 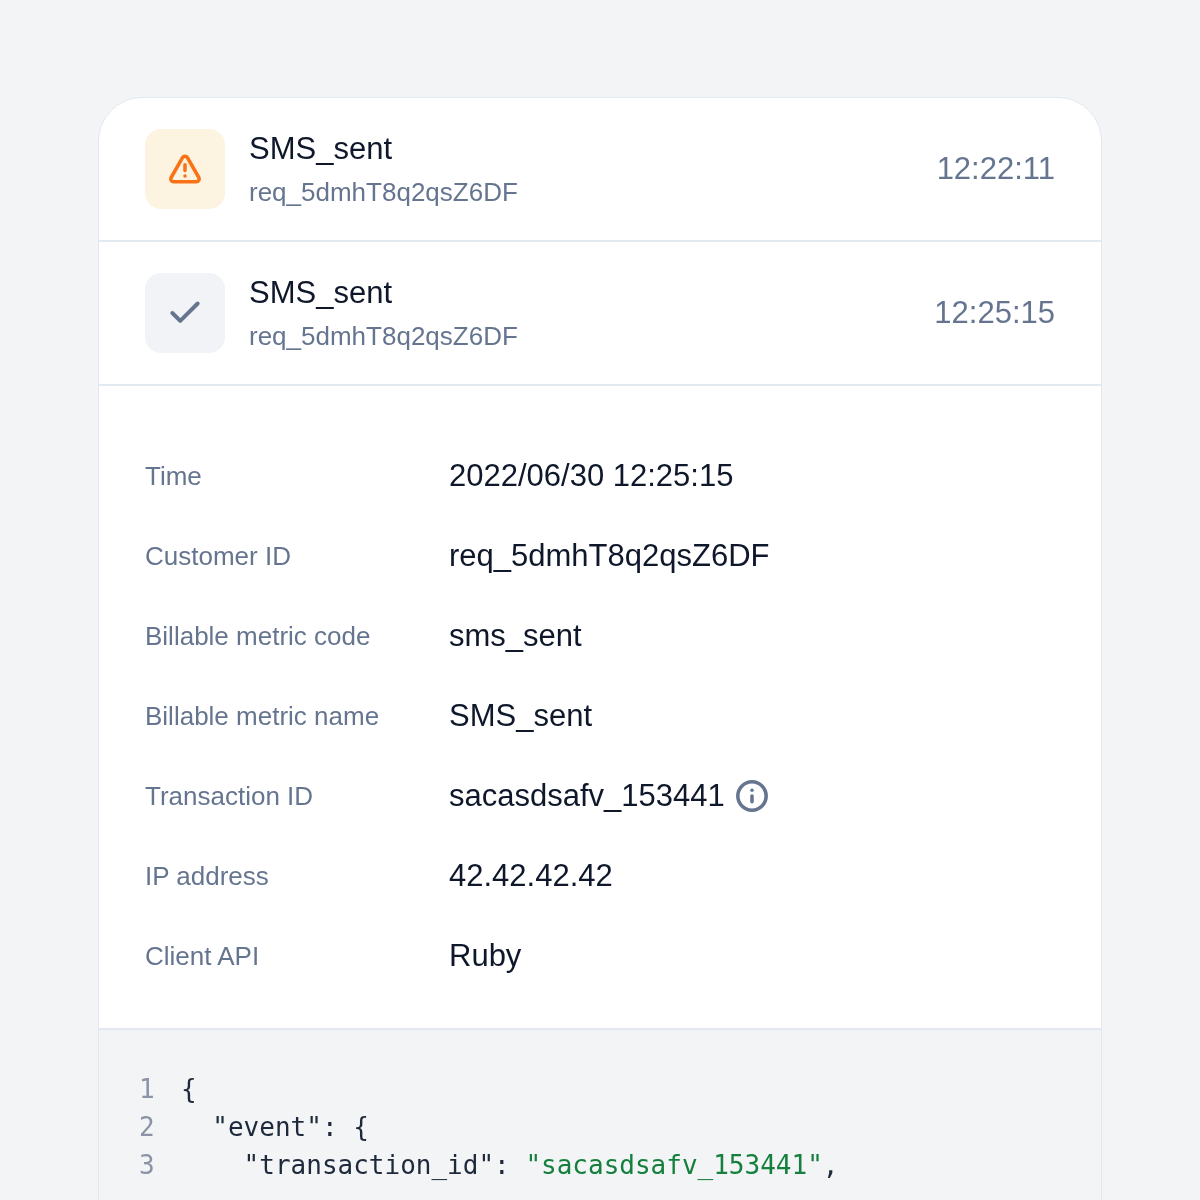 What do you see at coordinates (147, 1089) in the screenshot?
I see `line-number: 1` at bounding box center [147, 1089].